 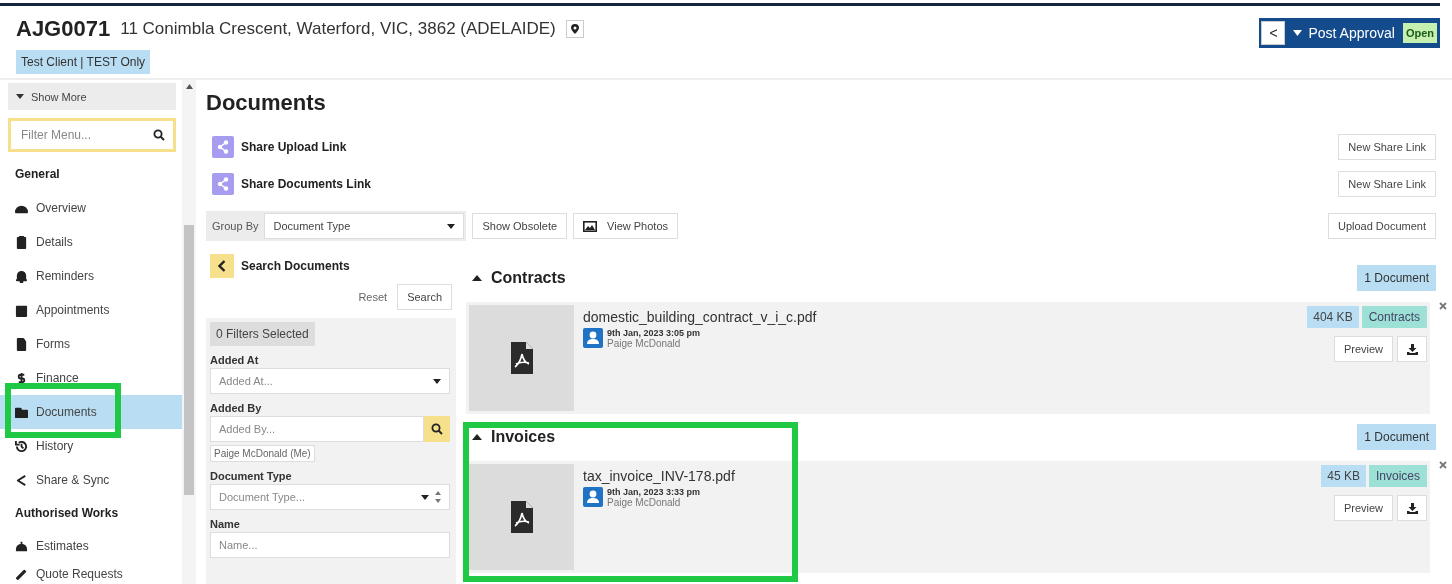 What do you see at coordinates (189, 332) in the screenshot?
I see `scrollbar` at bounding box center [189, 332].